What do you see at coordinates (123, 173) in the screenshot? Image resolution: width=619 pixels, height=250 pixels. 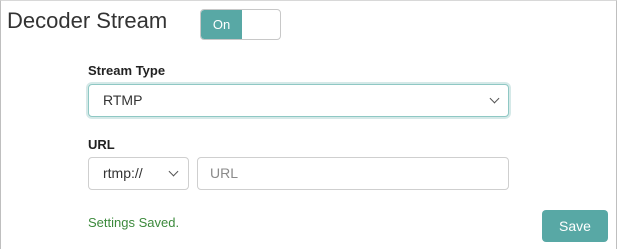 I see `protocol-value: rtmp://` at bounding box center [123, 173].